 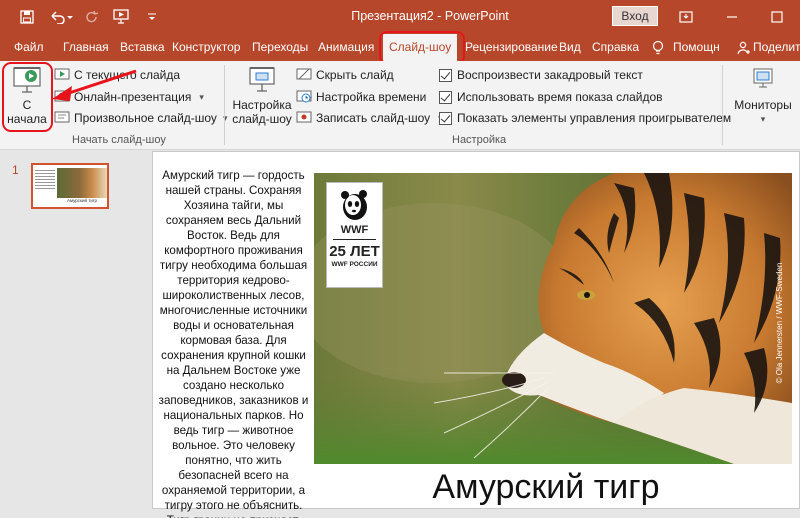 I want to click on tab-review: Рецензирование, so click(x=511, y=47).